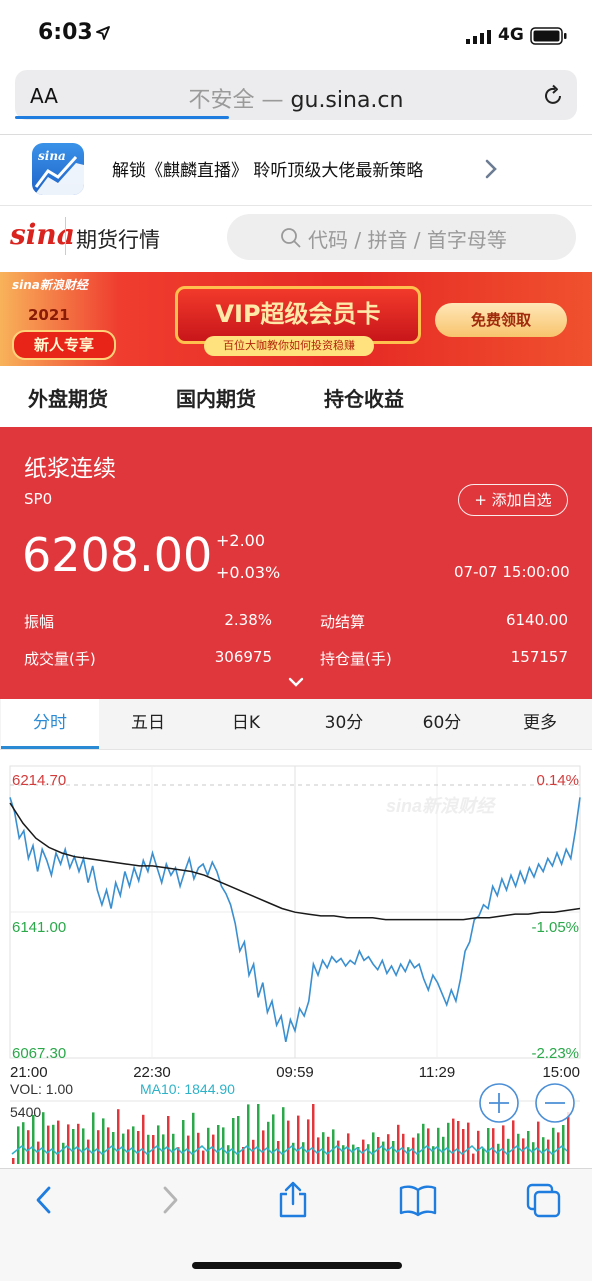 This screenshot has height=1281, width=592. What do you see at coordinates (356, 659) in the screenshot?
I see `open-interest-label: 持仓量(手)` at bounding box center [356, 659].